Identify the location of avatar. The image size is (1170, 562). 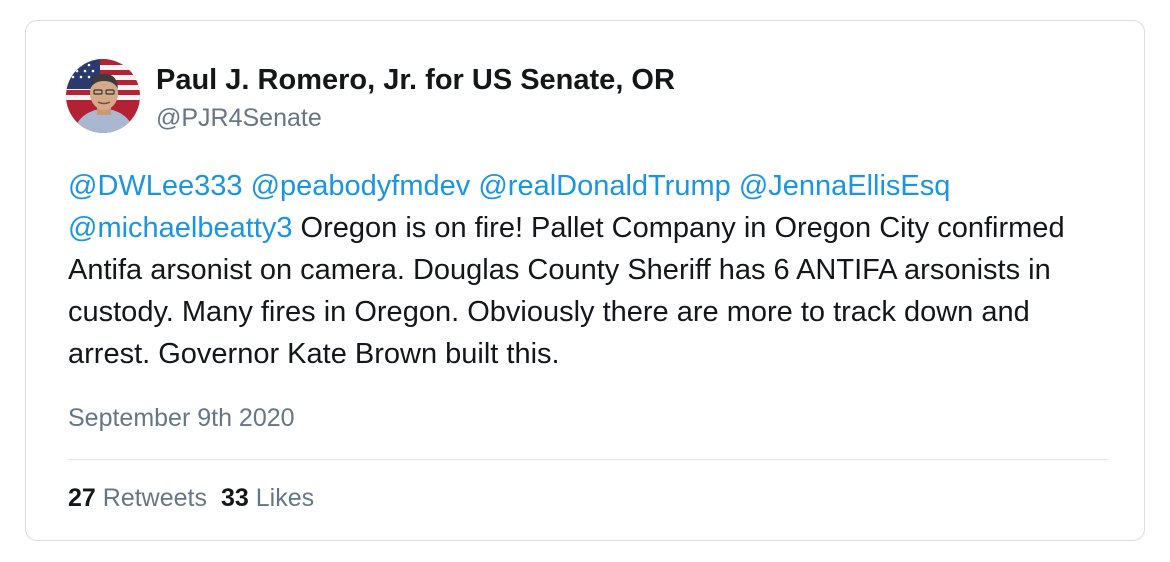
(103, 96).